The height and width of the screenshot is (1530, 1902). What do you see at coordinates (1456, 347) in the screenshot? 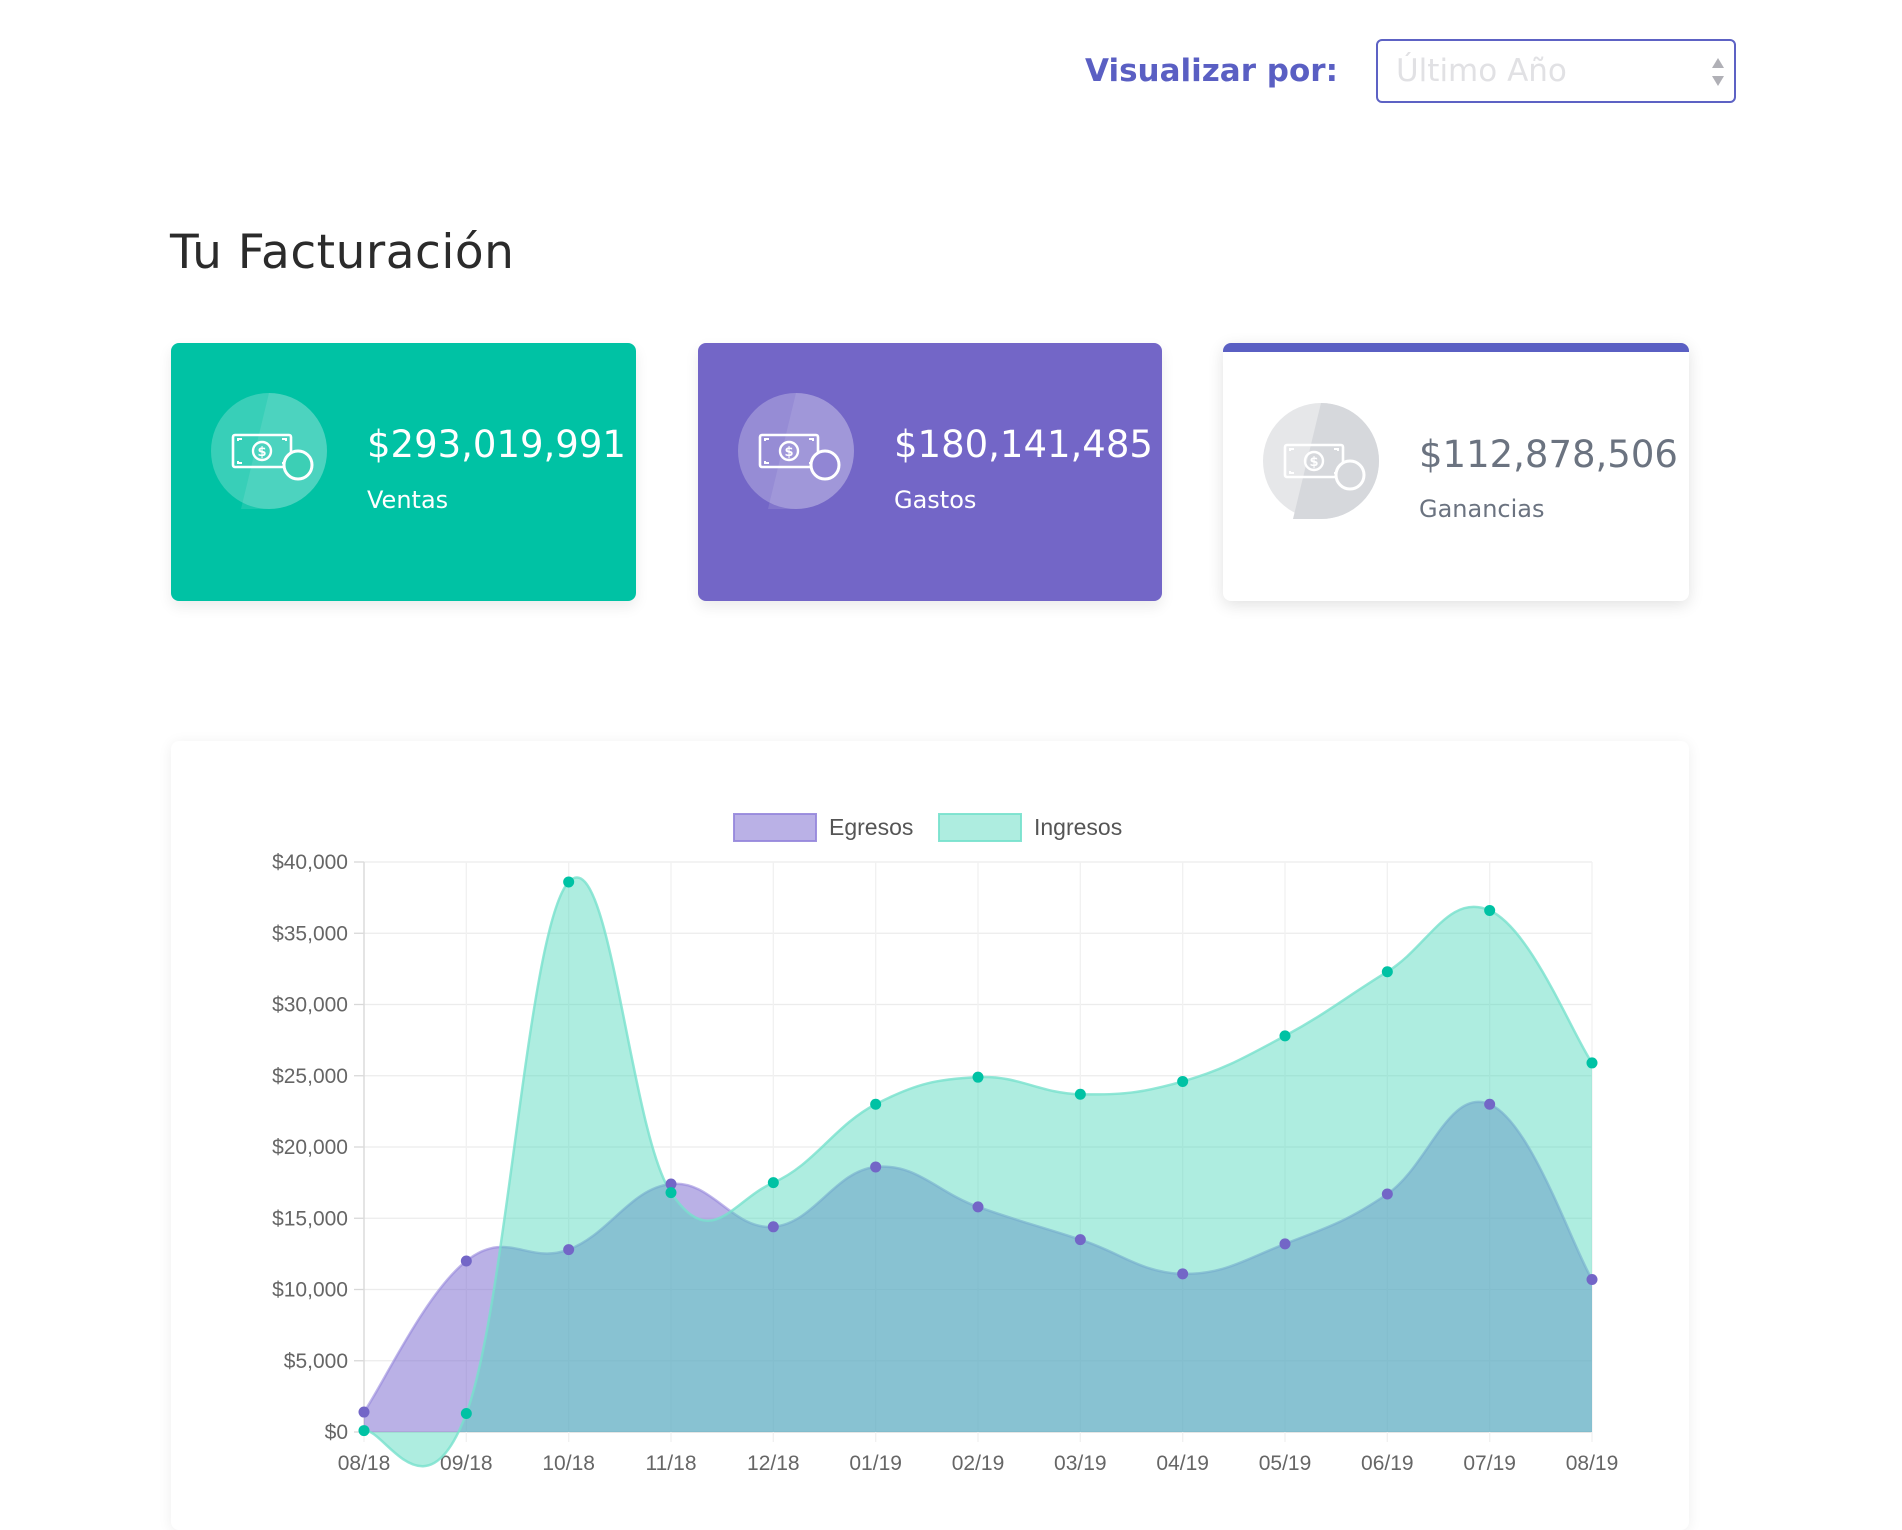
I see `card-top-accent` at bounding box center [1456, 347].